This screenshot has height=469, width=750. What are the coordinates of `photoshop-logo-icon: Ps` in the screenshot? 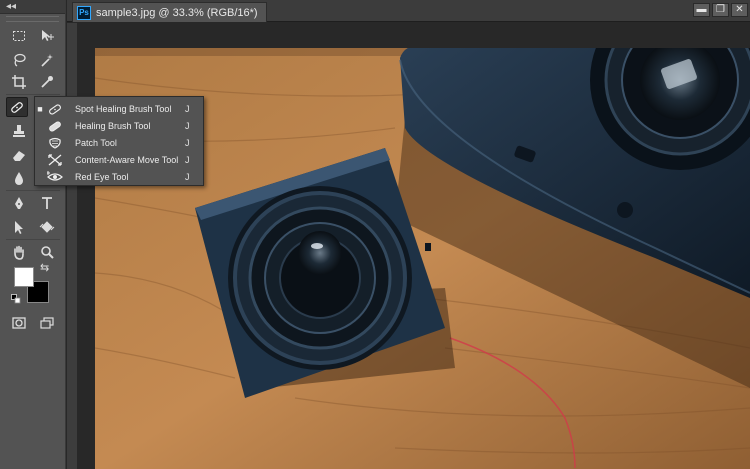 It's located at (84, 12).